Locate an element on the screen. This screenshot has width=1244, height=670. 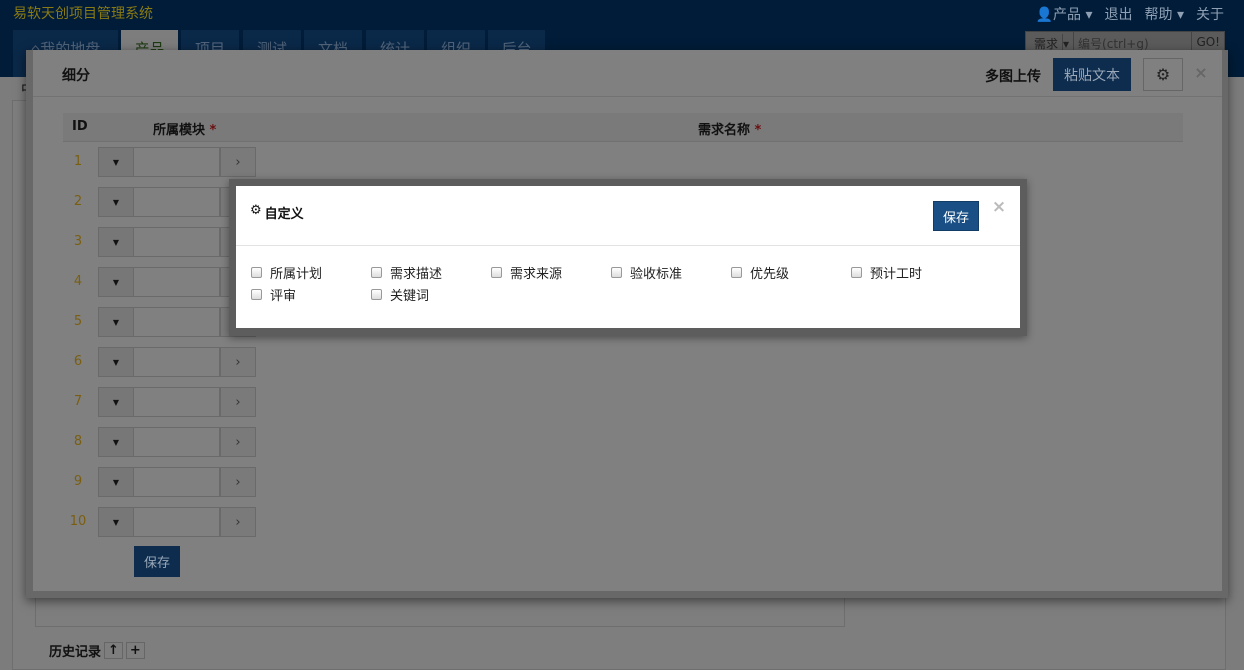
help-menu: 帮助 ▾ is located at coordinates (1164, 14).